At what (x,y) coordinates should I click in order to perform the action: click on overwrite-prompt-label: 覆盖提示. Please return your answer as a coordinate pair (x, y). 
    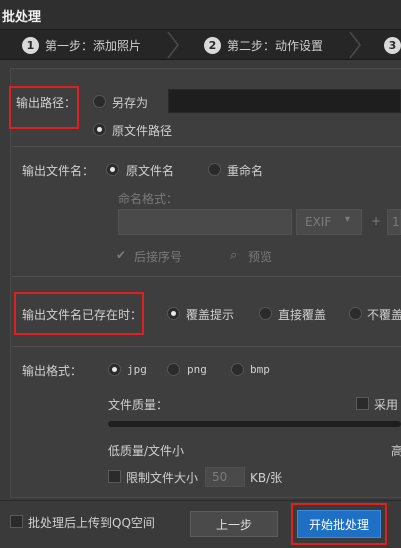
    Looking at the image, I should click on (210, 315).